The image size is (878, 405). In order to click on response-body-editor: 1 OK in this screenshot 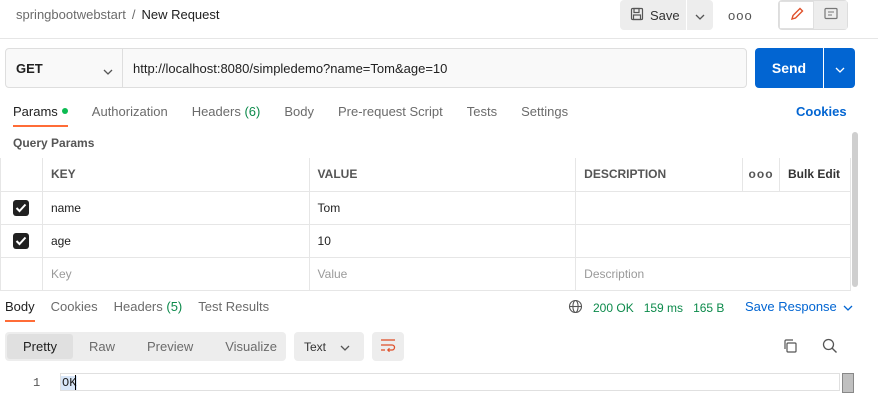, I will do `click(439, 388)`.